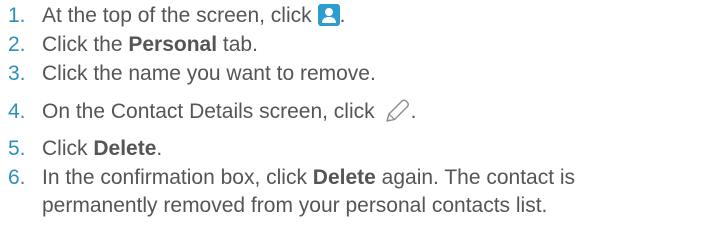  I want to click on step-number: 4., so click(17, 111).